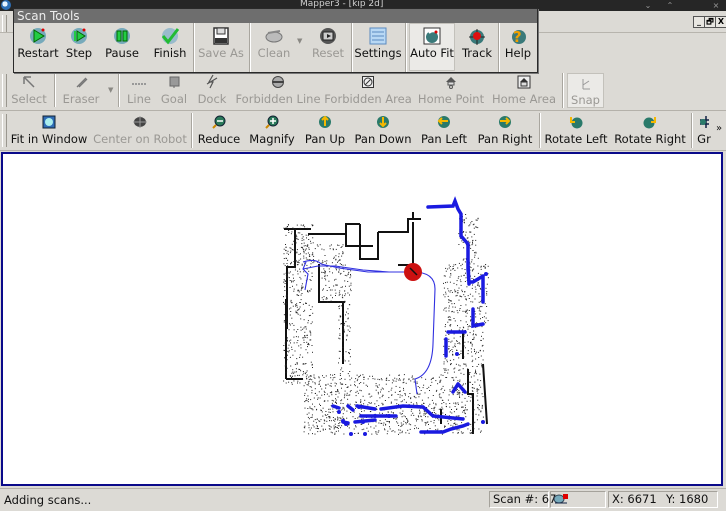 The height and width of the screenshot is (511, 726). I want to click on forbidden-line-button: Forbidden Line, so click(278, 88).